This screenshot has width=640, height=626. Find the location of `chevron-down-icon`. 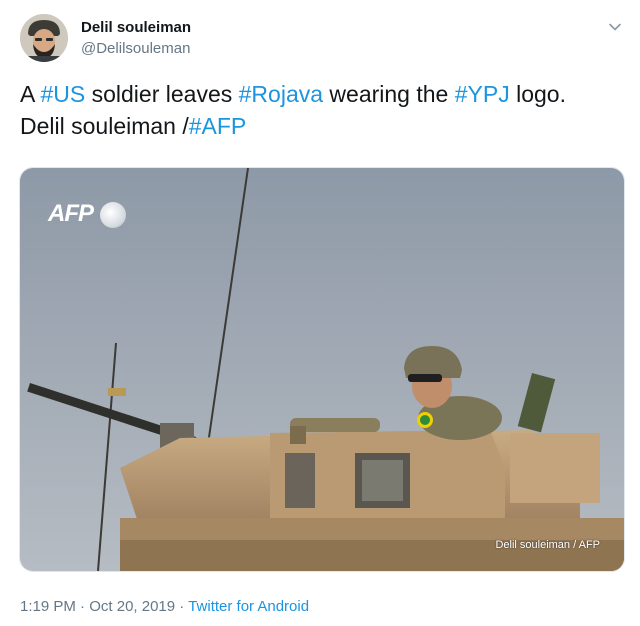

chevron-down-icon is located at coordinates (615, 27).